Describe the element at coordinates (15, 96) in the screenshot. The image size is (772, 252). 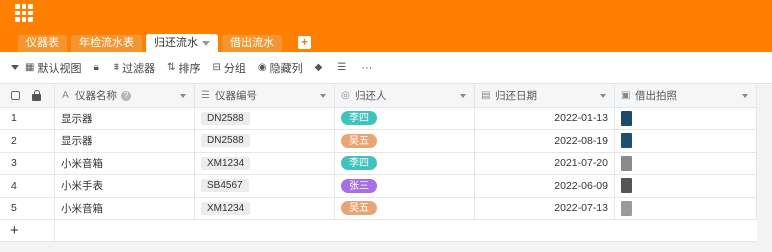
I see `select-all-checkbox` at that location.